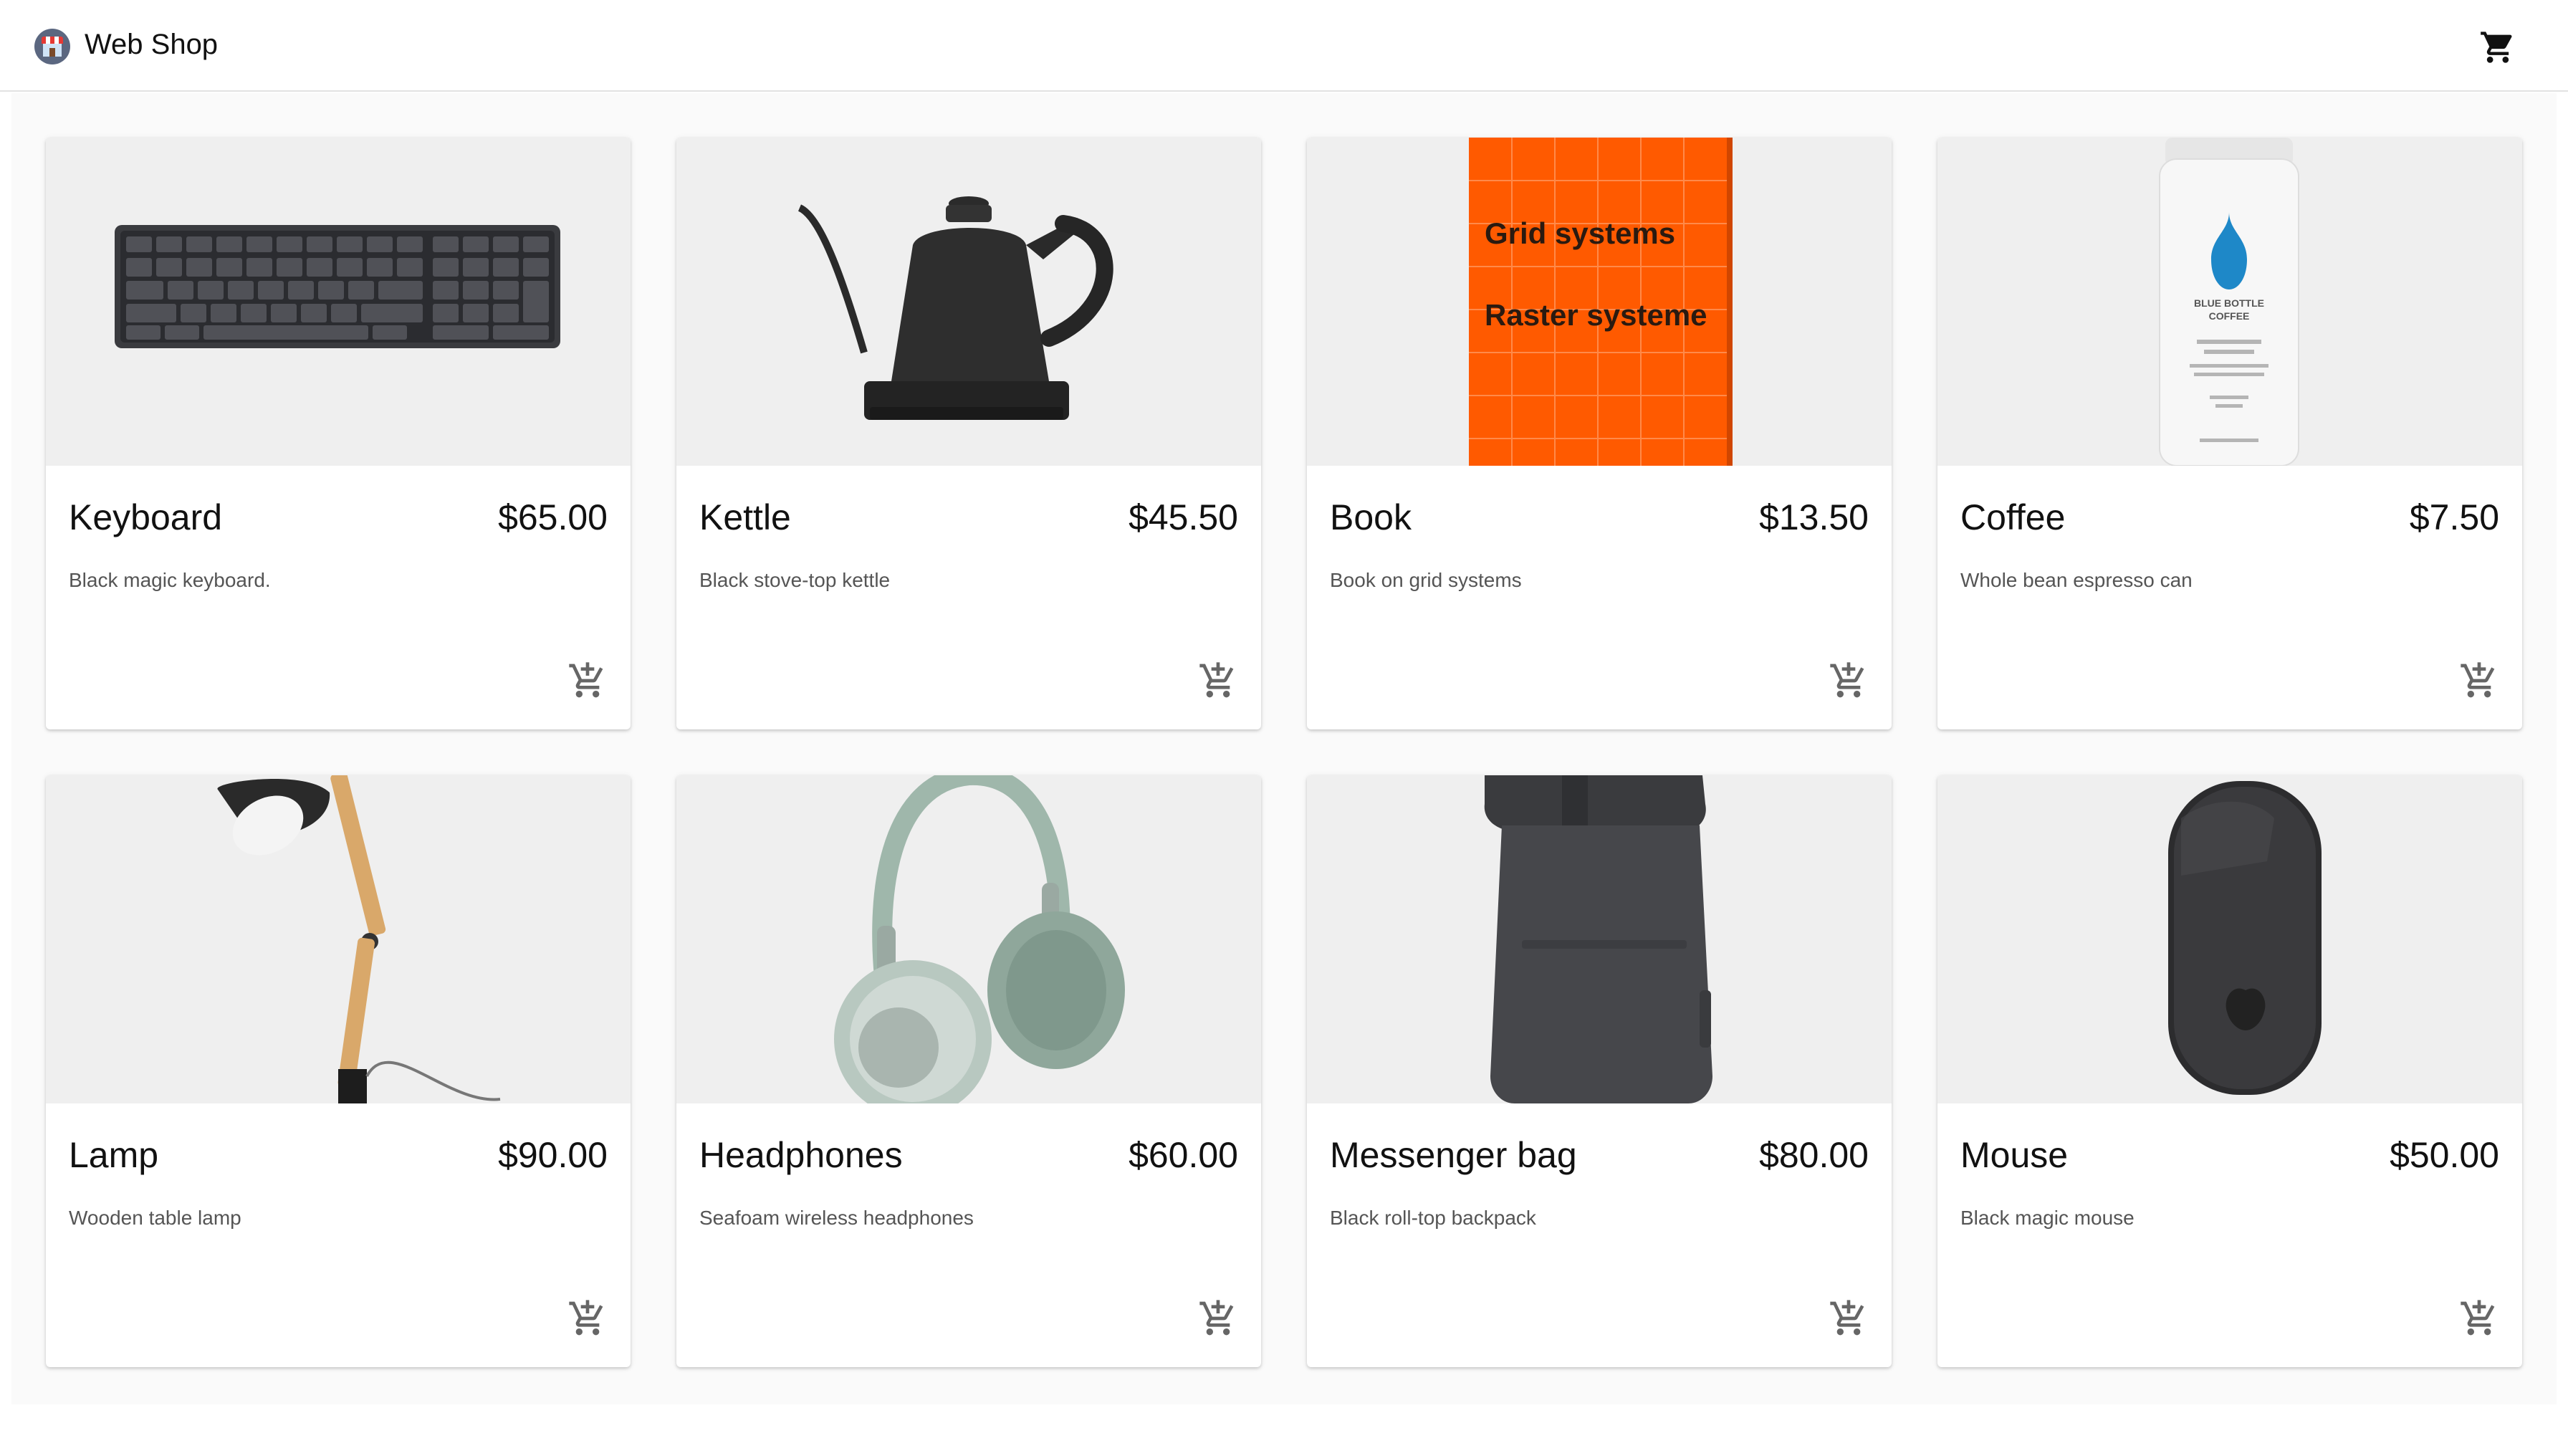 The image size is (2568, 1456). What do you see at coordinates (52, 46) in the screenshot?
I see `store-icon` at bounding box center [52, 46].